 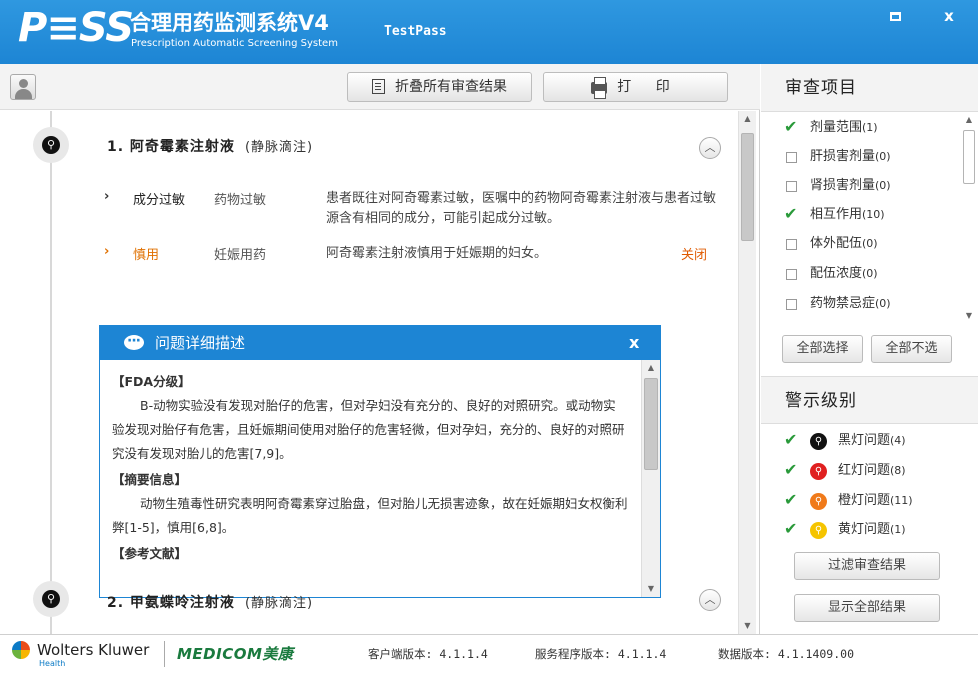 I want to click on level-node-drug-2: ⚲, so click(x=51, y=599).